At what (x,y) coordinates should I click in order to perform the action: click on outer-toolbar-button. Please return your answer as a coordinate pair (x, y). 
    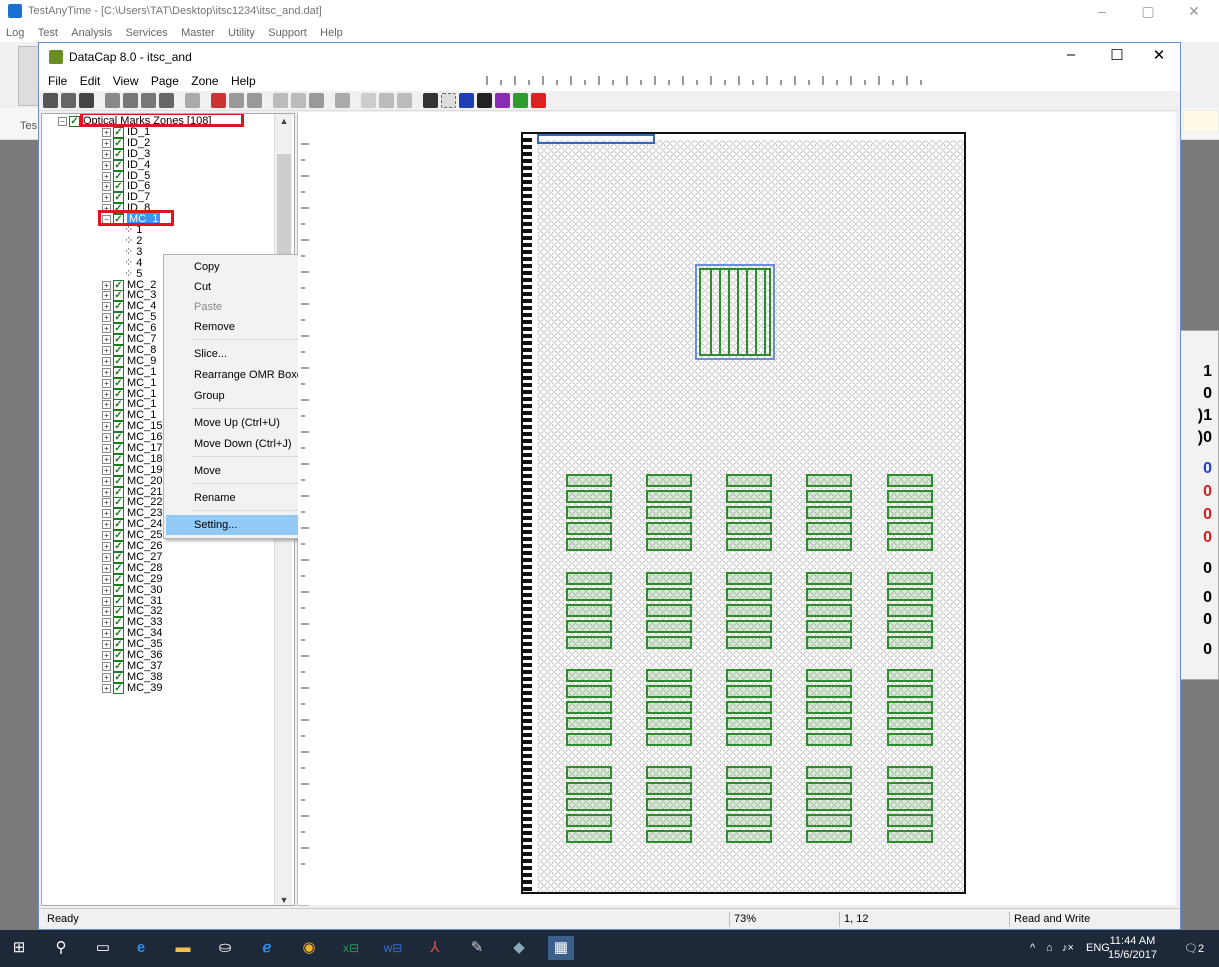
    Looking at the image, I should click on (29, 76).